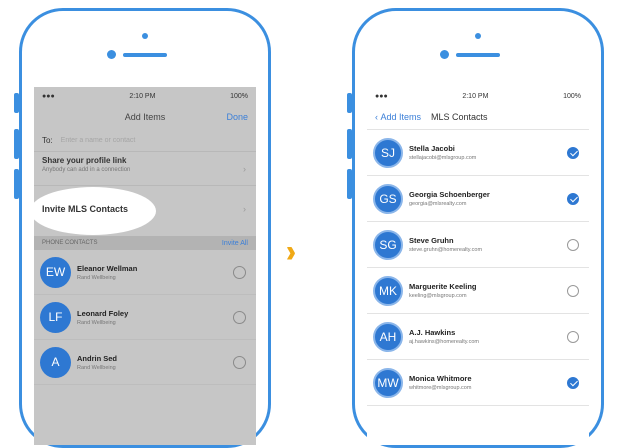 This screenshot has height=448, width=620. I want to click on contact-name: Andrin Sed, so click(97, 358).